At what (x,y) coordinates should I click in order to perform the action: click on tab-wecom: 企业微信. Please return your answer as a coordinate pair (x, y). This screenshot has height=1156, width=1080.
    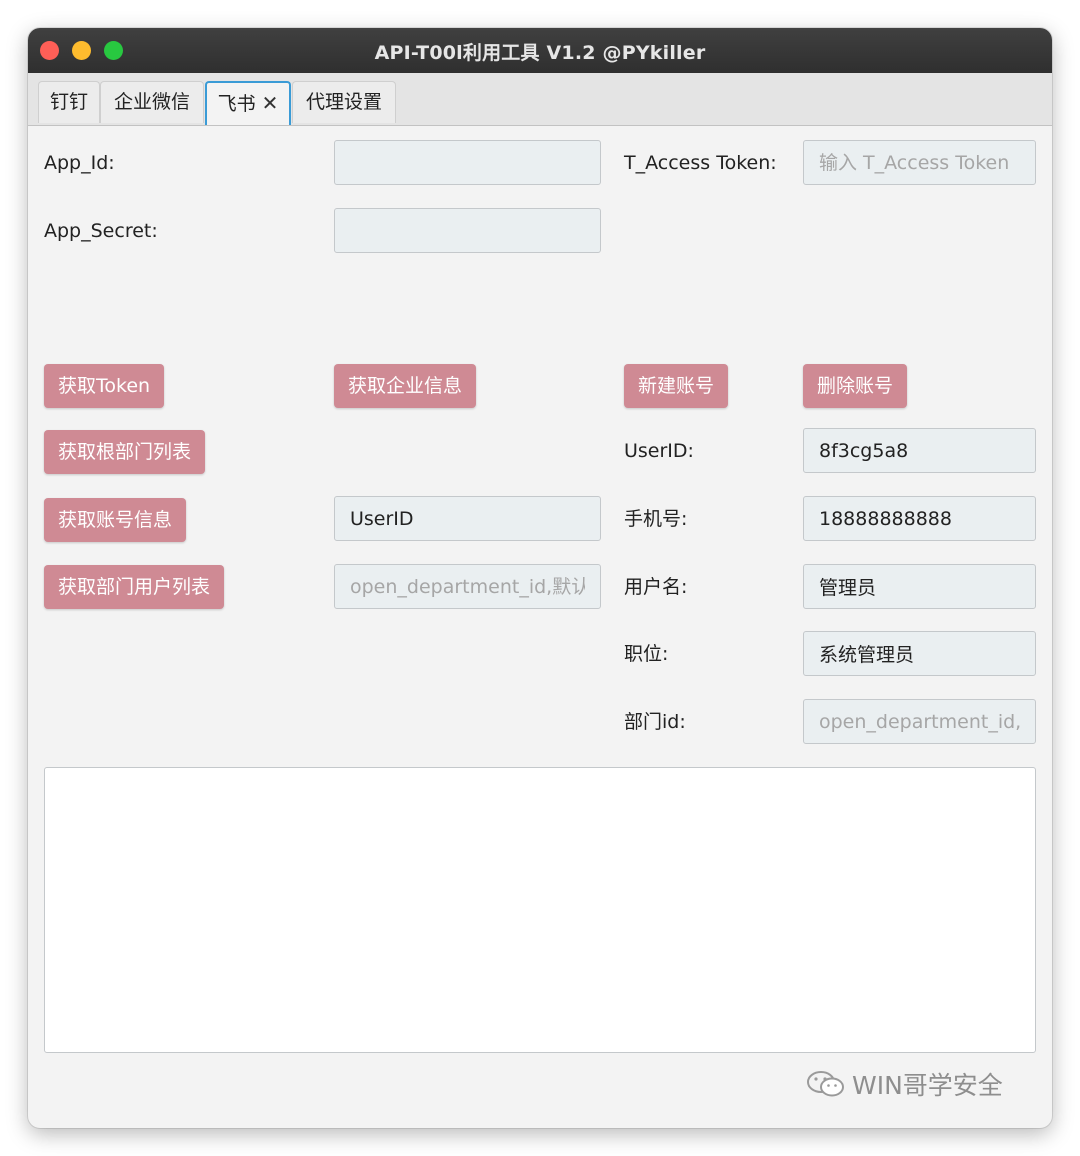
    Looking at the image, I should click on (152, 102).